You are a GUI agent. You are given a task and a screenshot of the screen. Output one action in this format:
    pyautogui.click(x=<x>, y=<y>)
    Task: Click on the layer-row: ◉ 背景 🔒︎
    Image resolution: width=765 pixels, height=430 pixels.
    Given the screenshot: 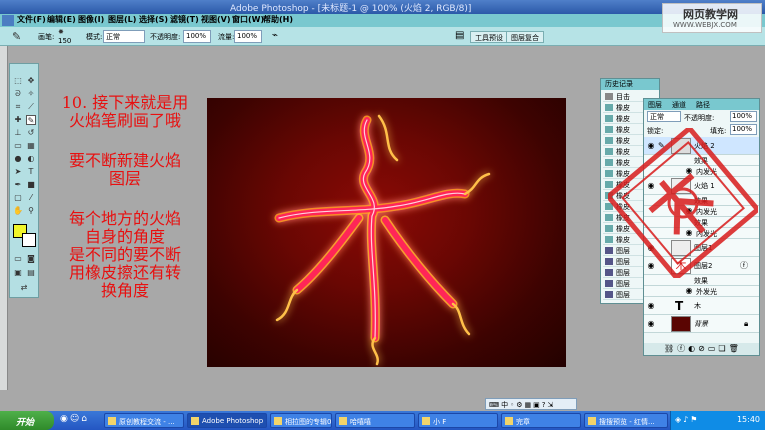 What is the action you would take?
    pyautogui.click(x=701, y=324)
    